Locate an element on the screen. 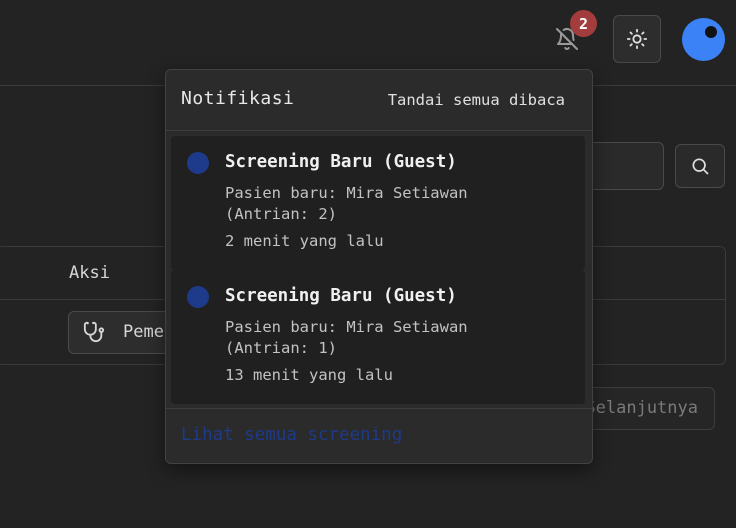 The width and height of the screenshot is (736, 528). notification-item-message: Pasien baru: Mira Setiawan (Antrian: 1) is located at coordinates (346, 337).